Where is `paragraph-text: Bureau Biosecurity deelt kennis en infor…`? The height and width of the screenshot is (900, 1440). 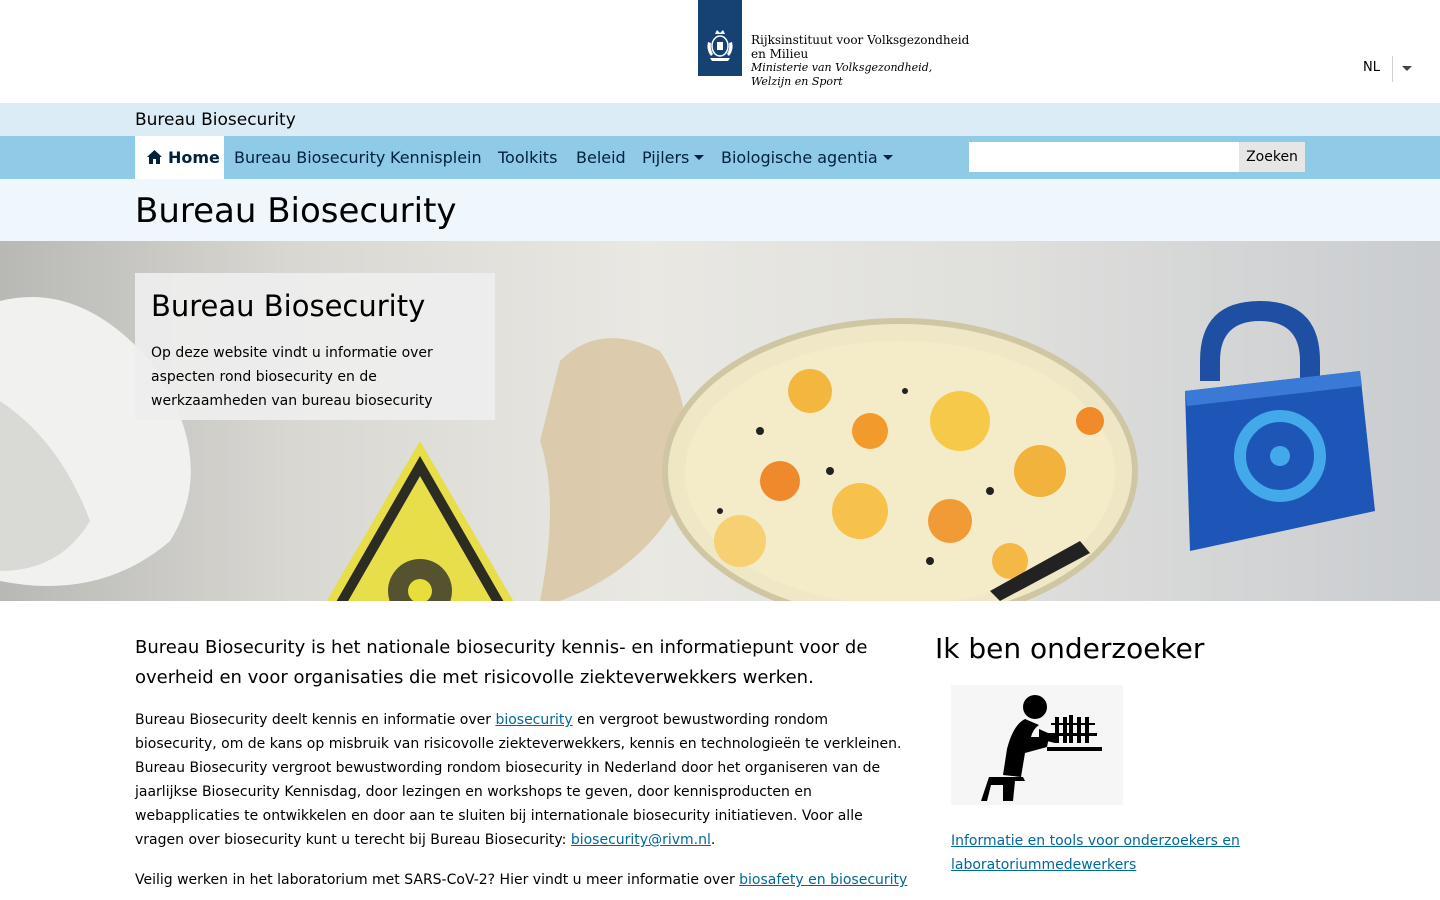 paragraph-text: Bureau Biosecurity deelt kennis en infor… is located at coordinates (315, 720).